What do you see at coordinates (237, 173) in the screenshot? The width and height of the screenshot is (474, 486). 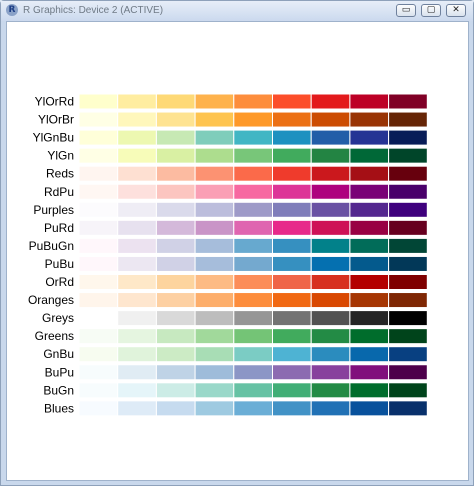 I see `palette-row-reds: Reds` at bounding box center [237, 173].